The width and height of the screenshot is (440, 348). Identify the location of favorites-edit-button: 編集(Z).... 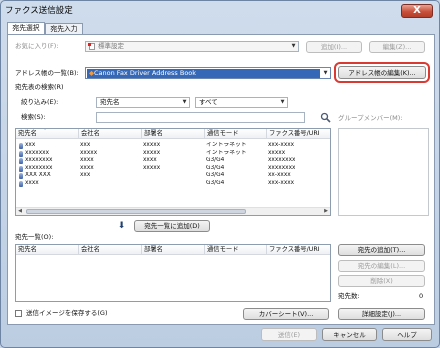
(397, 47).